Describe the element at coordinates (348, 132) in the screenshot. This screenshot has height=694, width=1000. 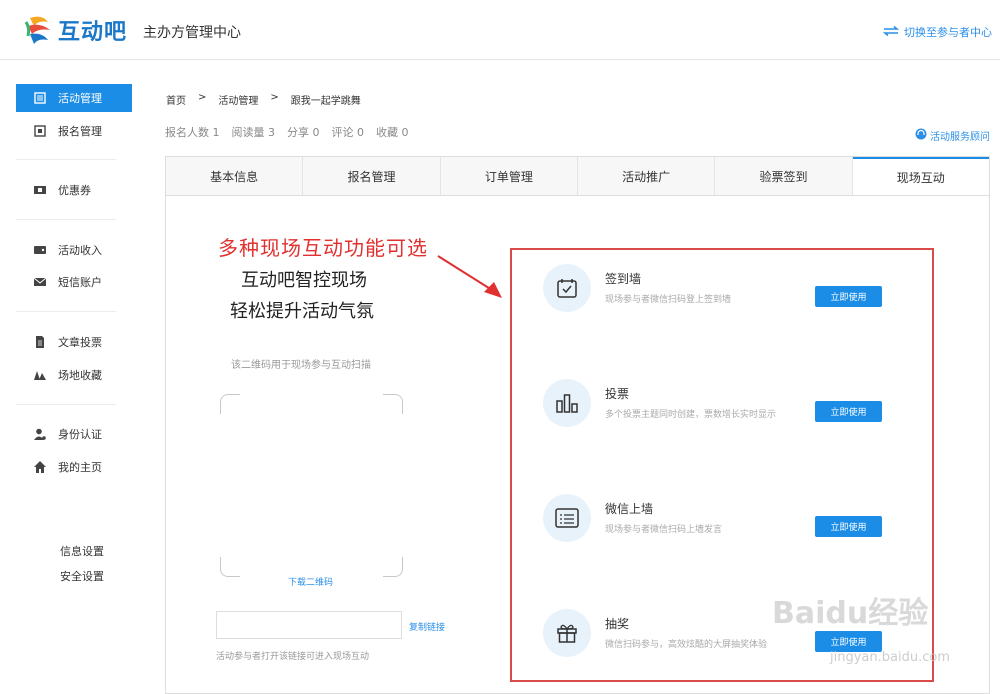
I see `stat-comments: 评论 0` at that location.